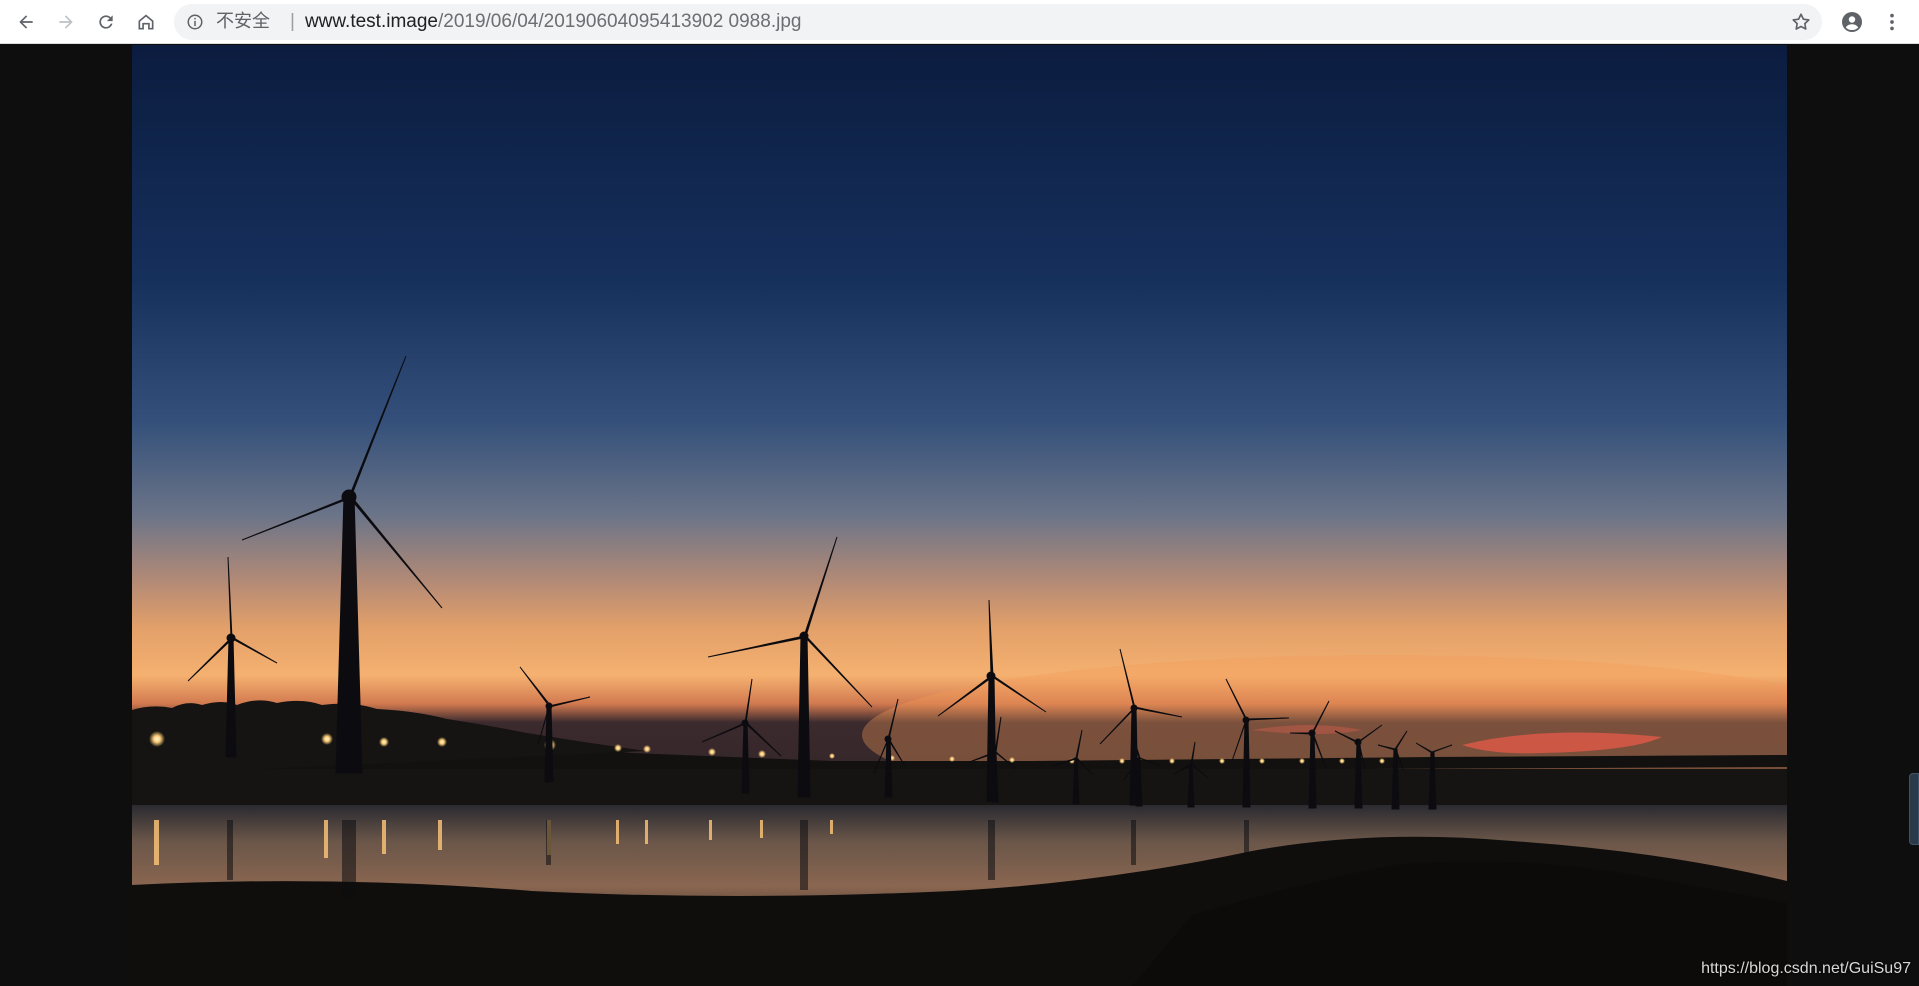 The height and width of the screenshot is (986, 1919). What do you see at coordinates (619, 21) in the screenshot?
I see `url-path: /2019/06/04/20190604095413902 0988.jpg` at bounding box center [619, 21].